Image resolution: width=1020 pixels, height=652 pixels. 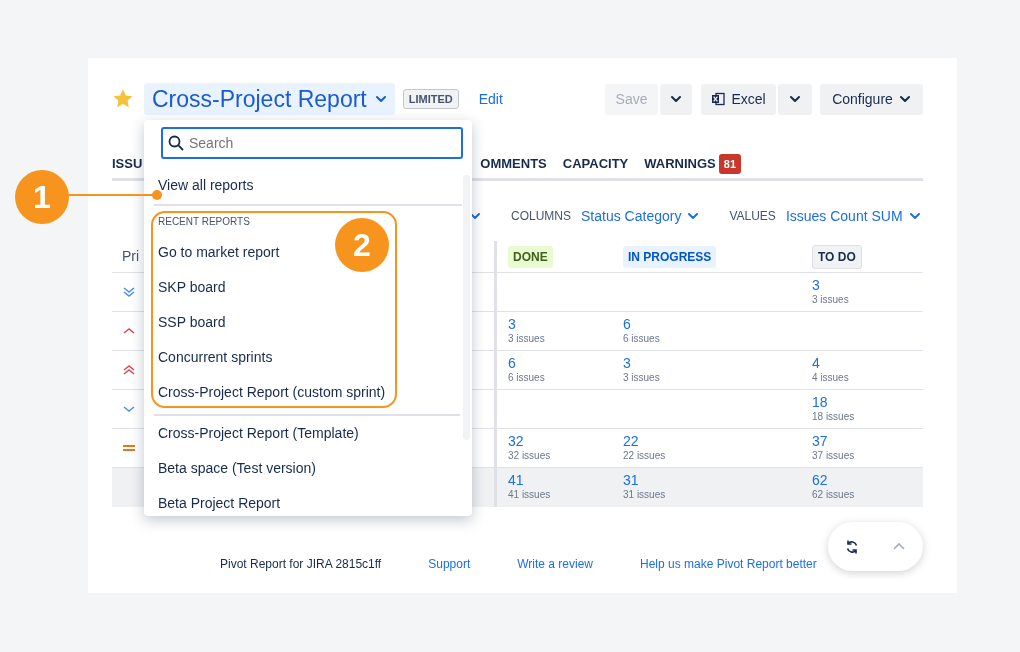 I want to click on setting-dropdown: Issues Count SUM, so click(x=853, y=216).